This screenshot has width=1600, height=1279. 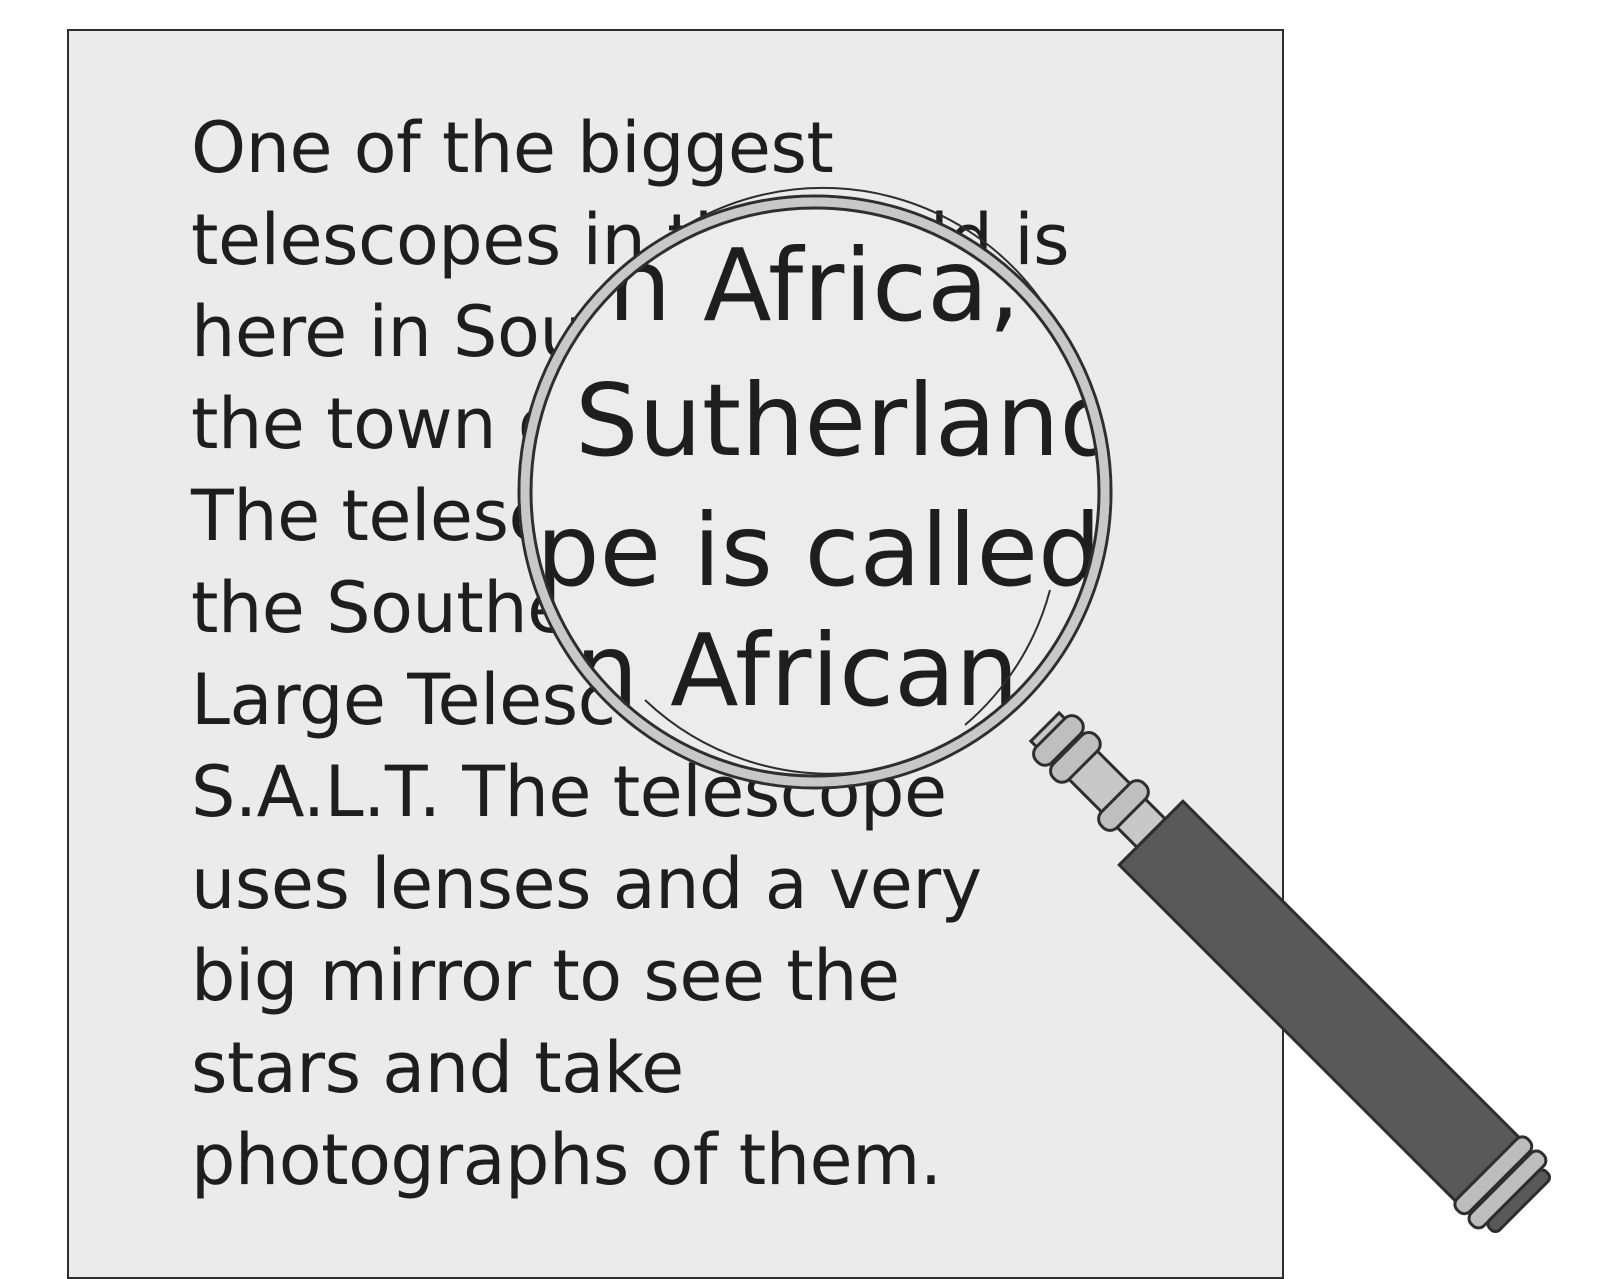 What do you see at coordinates (586, 884) in the screenshot?
I see `text-line: uses lenses and a very` at bounding box center [586, 884].